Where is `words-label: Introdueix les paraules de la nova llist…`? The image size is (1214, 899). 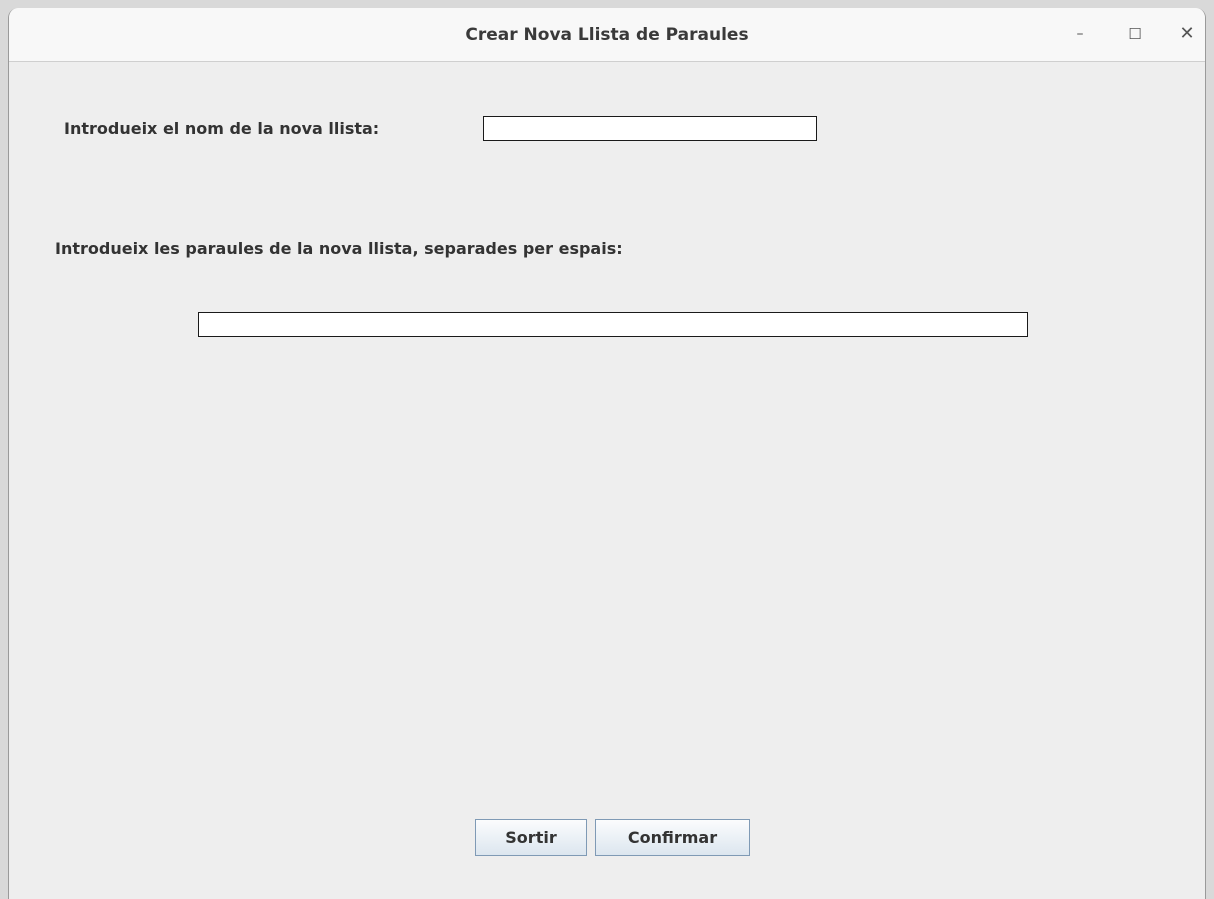 words-label: Introdueix les paraules de la nova llist… is located at coordinates (339, 248).